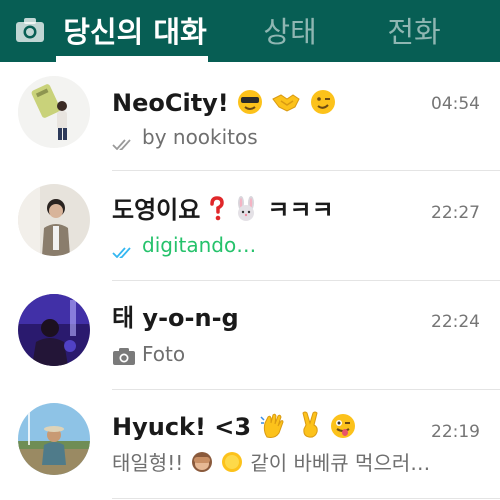  I want to click on victory-hand-icon, so click(310, 428).